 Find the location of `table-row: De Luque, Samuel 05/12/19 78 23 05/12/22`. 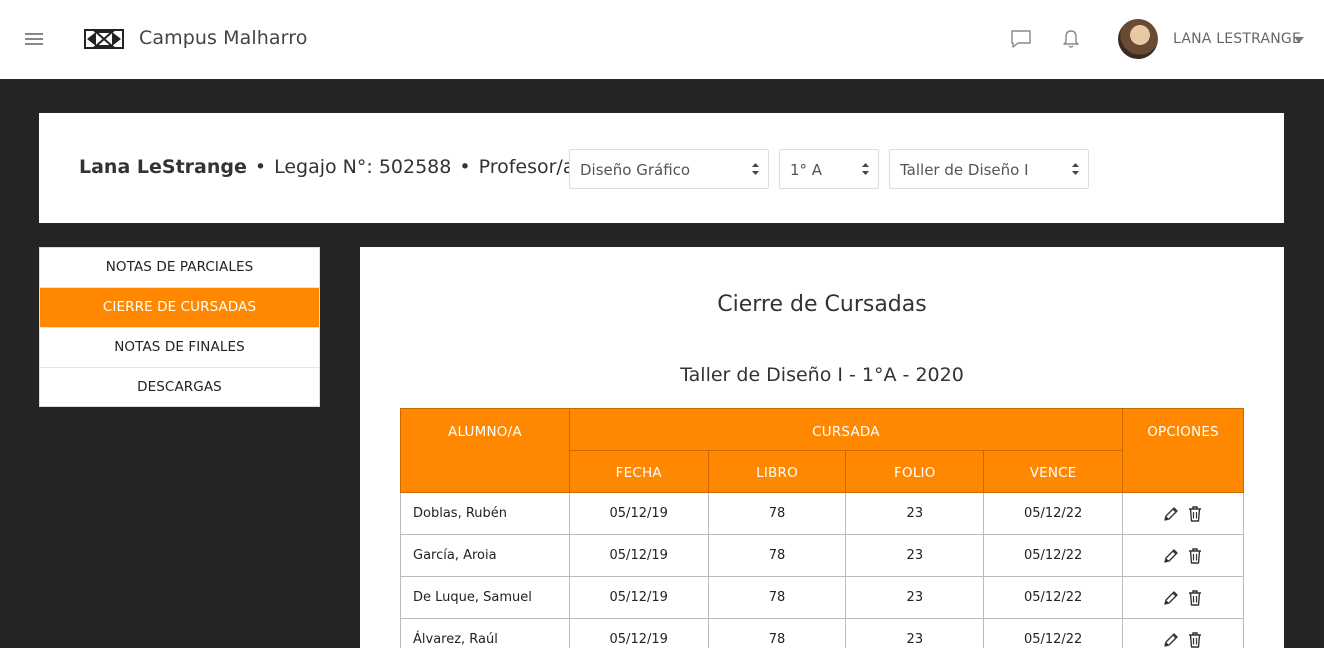

table-row: De Luque, Samuel 05/12/19 78 23 05/12/22 is located at coordinates (822, 597).